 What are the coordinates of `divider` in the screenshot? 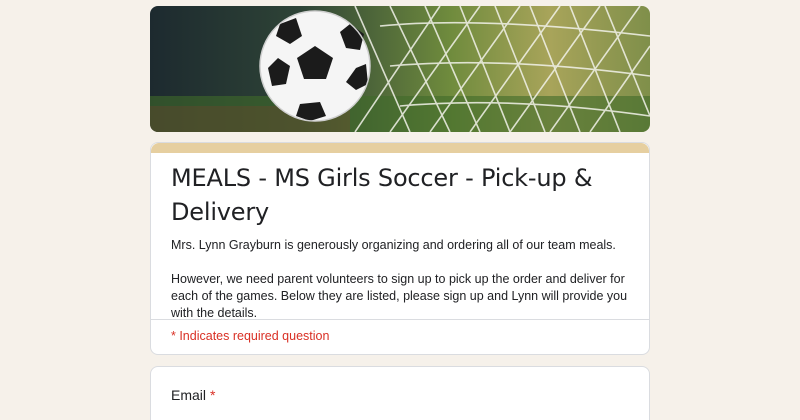 It's located at (400, 319).